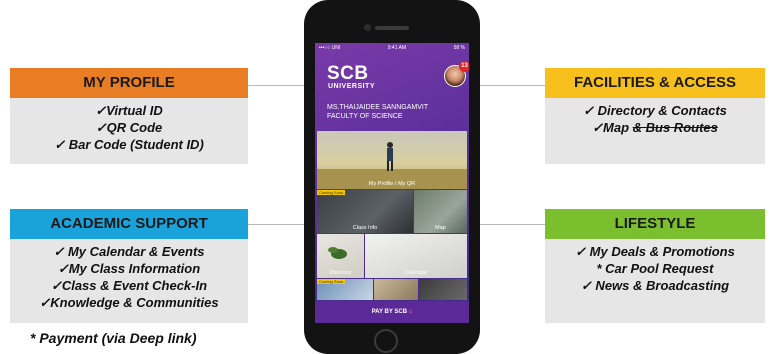  I want to click on connector-line-right-bottom, so click(507, 224).